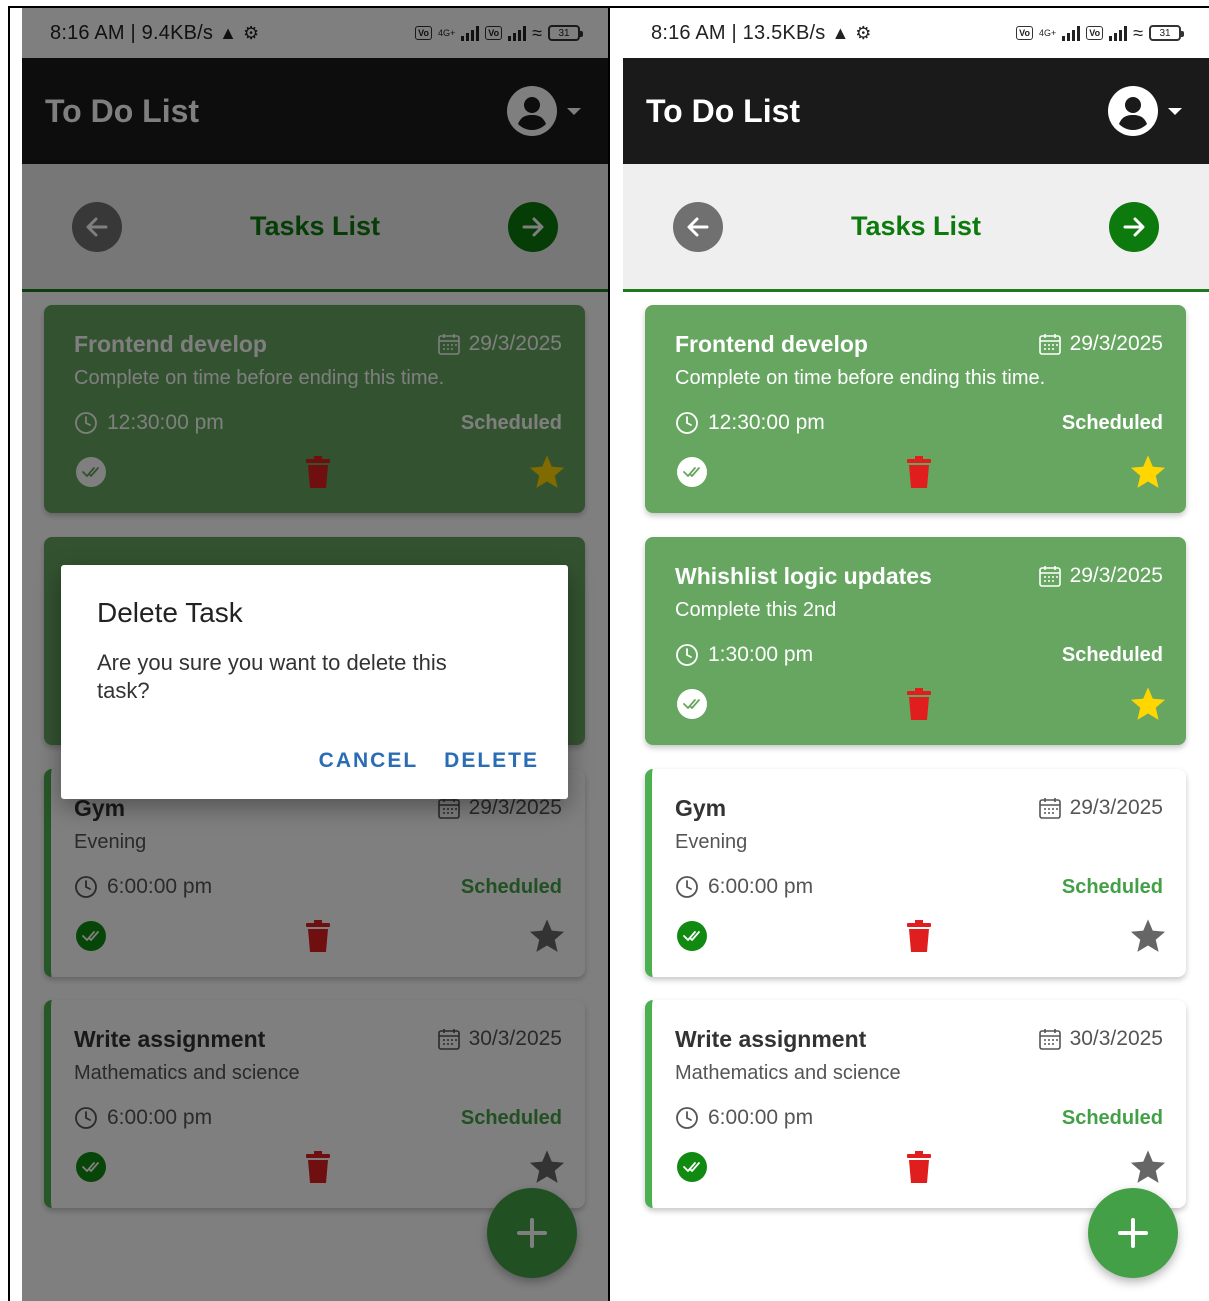  I want to click on battery-icon: 31, so click(1166, 33).